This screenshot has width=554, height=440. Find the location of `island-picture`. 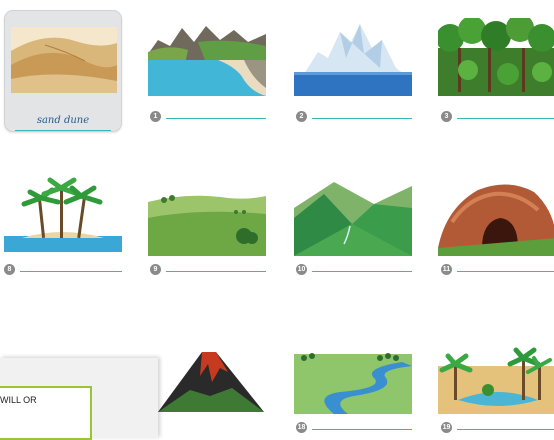

island-picture is located at coordinates (63, 213).